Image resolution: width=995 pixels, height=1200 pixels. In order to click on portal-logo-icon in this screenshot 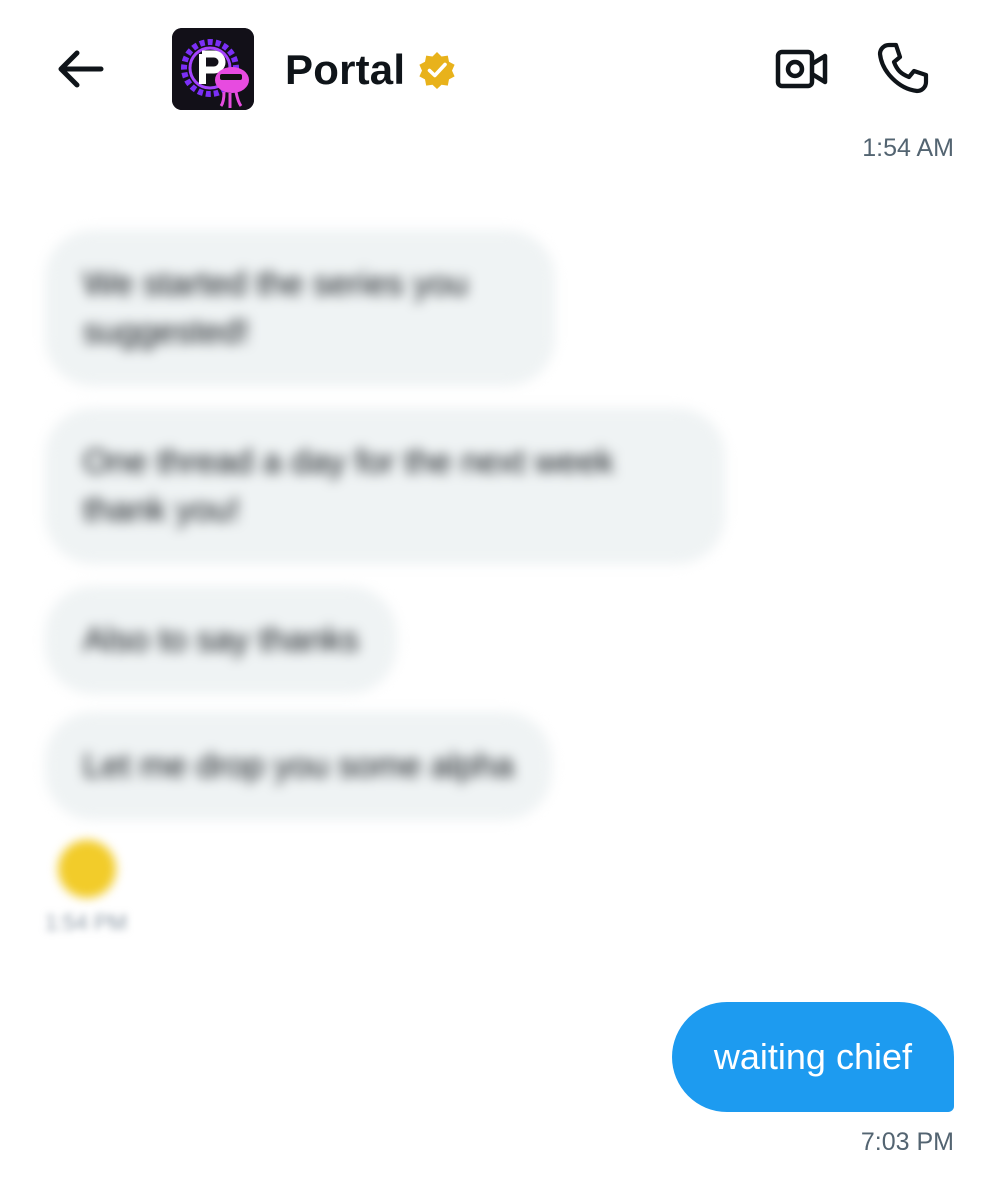, I will do `click(213, 69)`.